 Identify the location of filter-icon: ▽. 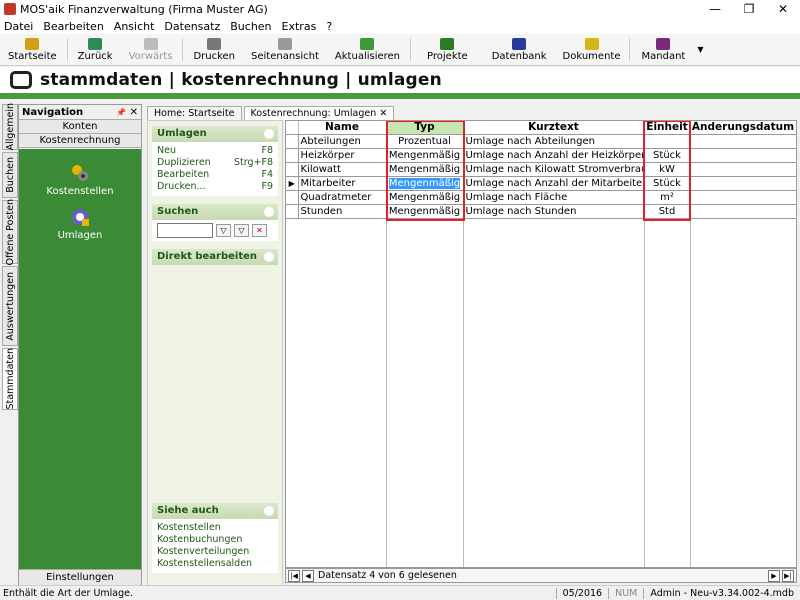
(223, 230).